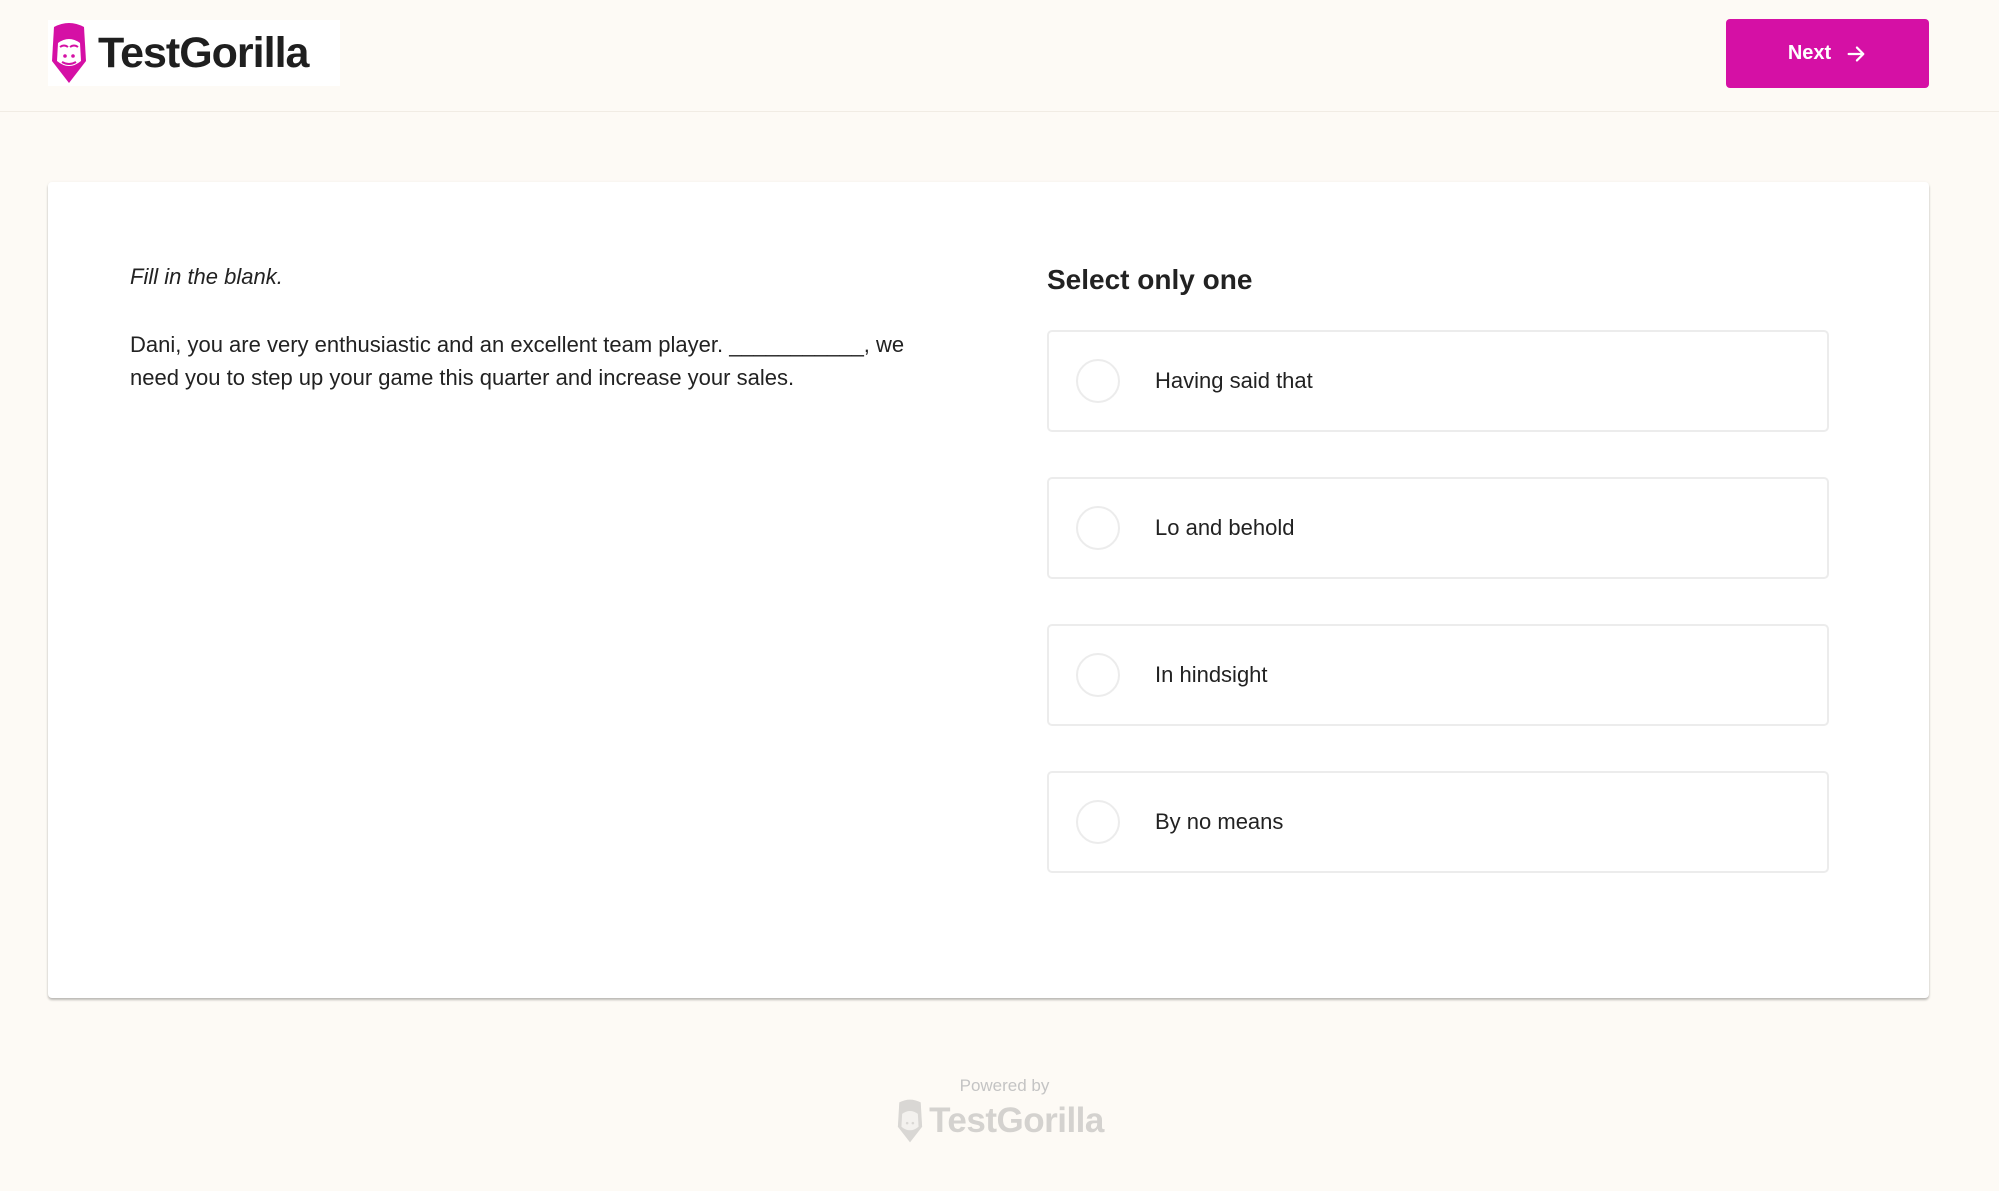 The width and height of the screenshot is (1999, 1191). I want to click on powered-by-text: Powered by, so click(1004, 1085).